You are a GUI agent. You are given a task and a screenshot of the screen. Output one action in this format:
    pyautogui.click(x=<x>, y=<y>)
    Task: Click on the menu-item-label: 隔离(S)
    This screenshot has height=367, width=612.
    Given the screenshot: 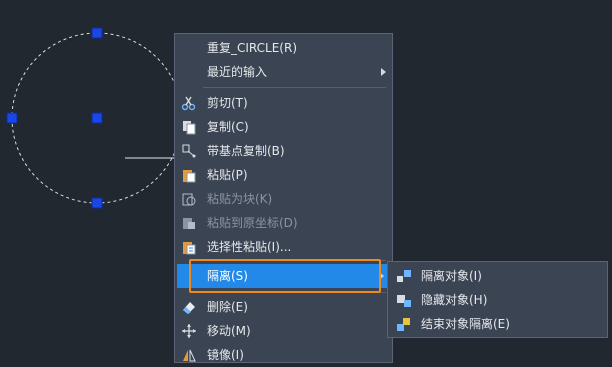 What is the action you would take?
    pyautogui.click(x=227, y=276)
    